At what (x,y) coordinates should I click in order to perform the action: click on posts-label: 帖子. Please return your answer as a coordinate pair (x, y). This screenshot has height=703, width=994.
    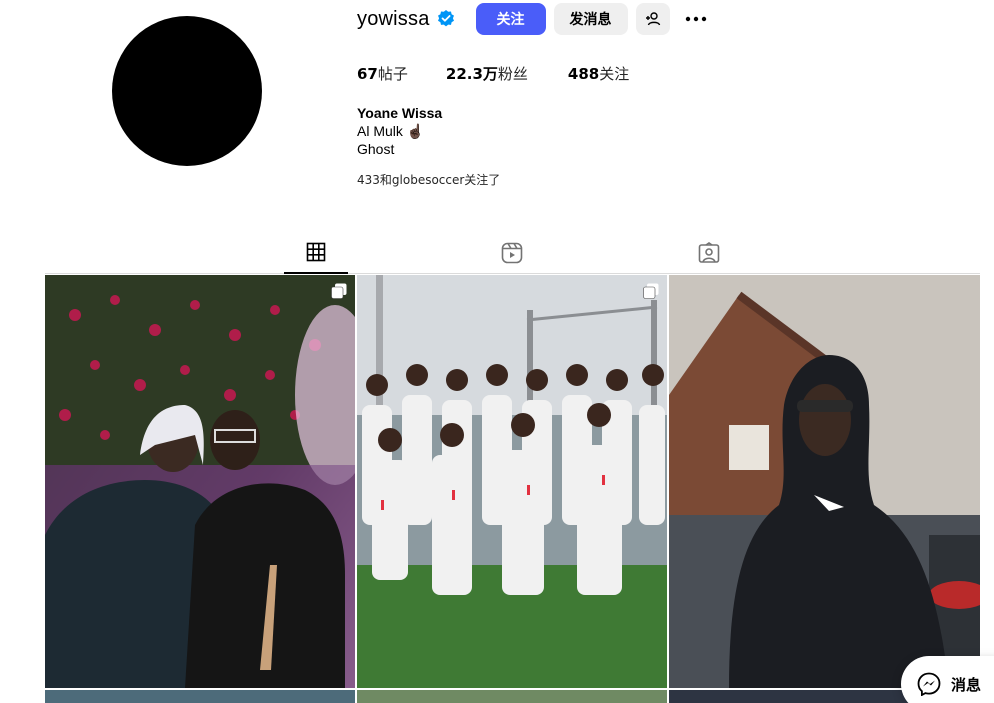
    Looking at the image, I should click on (392, 74).